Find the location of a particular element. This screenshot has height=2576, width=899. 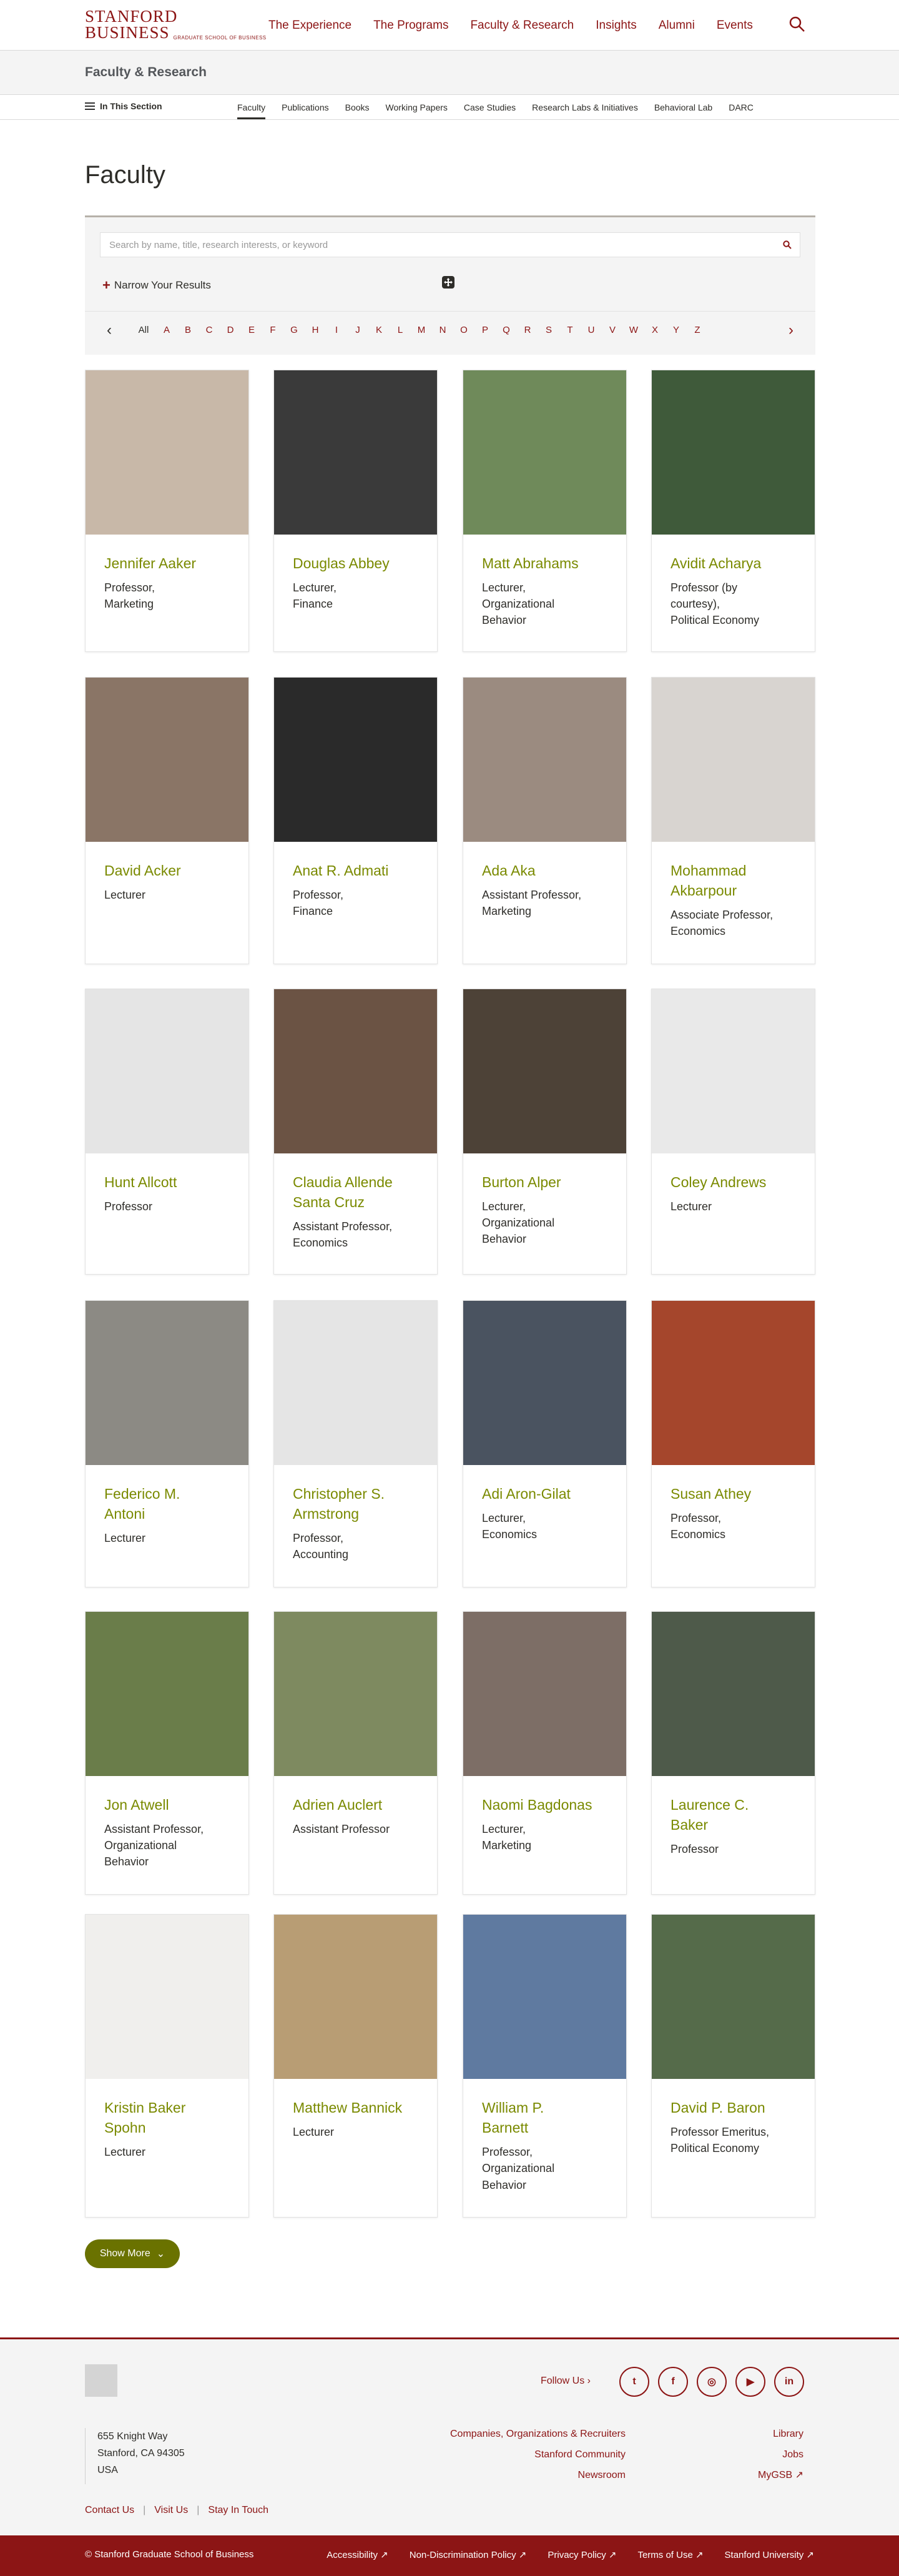

faculty-name: Coley Andrews is located at coordinates (734, 1182).